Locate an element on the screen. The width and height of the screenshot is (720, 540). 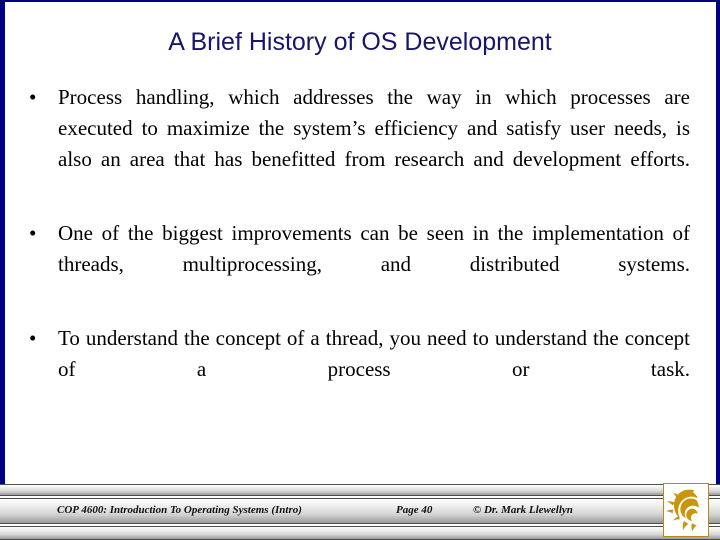
page-title: A Brief History of OS Development is located at coordinates (360, 42).